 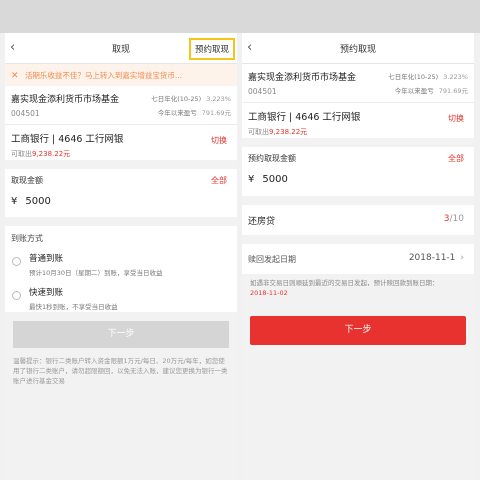 I want to click on purpose-text: 还房贷, so click(x=262, y=222).